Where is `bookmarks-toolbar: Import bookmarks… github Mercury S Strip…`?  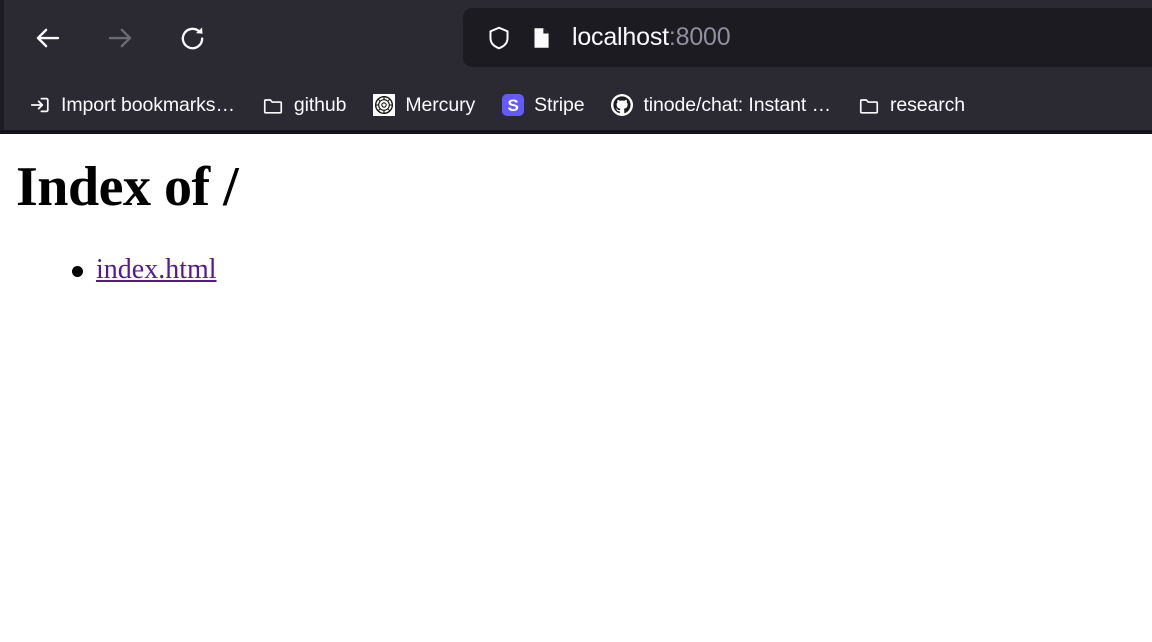
bookmarks-toolbar: Import bookmarks… github Mercury S Strip… is located at coordinates (576, 105).